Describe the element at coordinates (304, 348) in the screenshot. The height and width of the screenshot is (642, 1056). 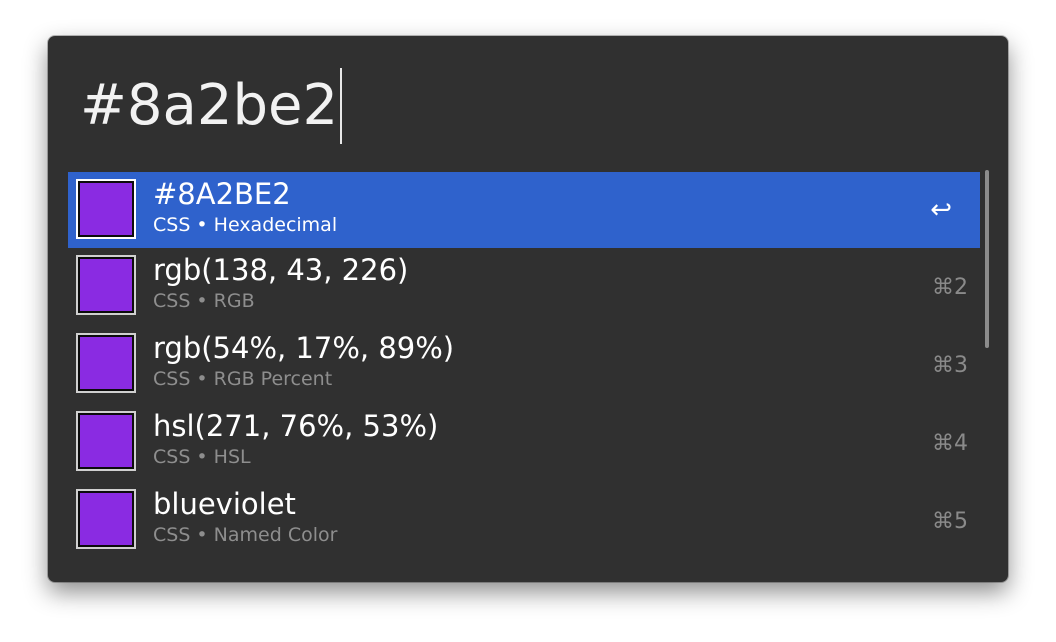
I see `result-title: rgb(54%, 17%, 89%)` at that location.